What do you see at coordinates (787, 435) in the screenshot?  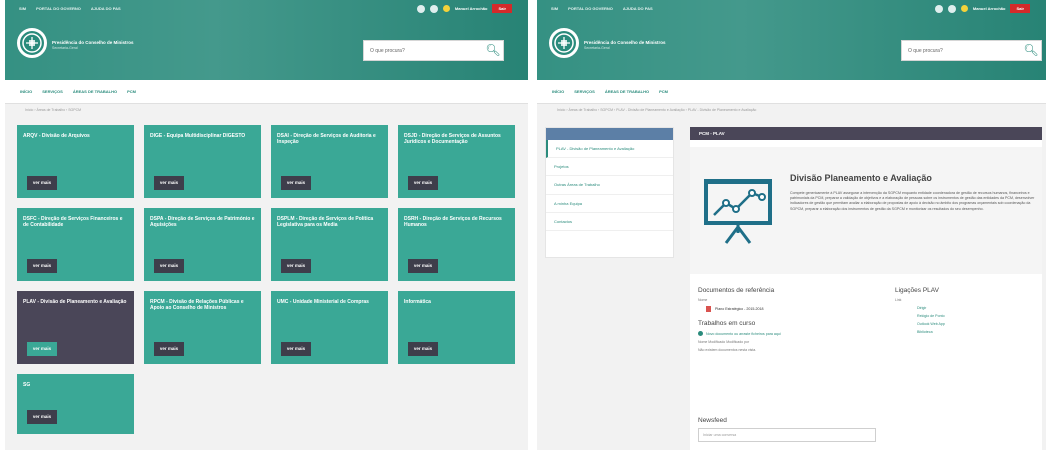 I see `conversation-input: Iniciar uma conversa` at bounding box center [787, 435].